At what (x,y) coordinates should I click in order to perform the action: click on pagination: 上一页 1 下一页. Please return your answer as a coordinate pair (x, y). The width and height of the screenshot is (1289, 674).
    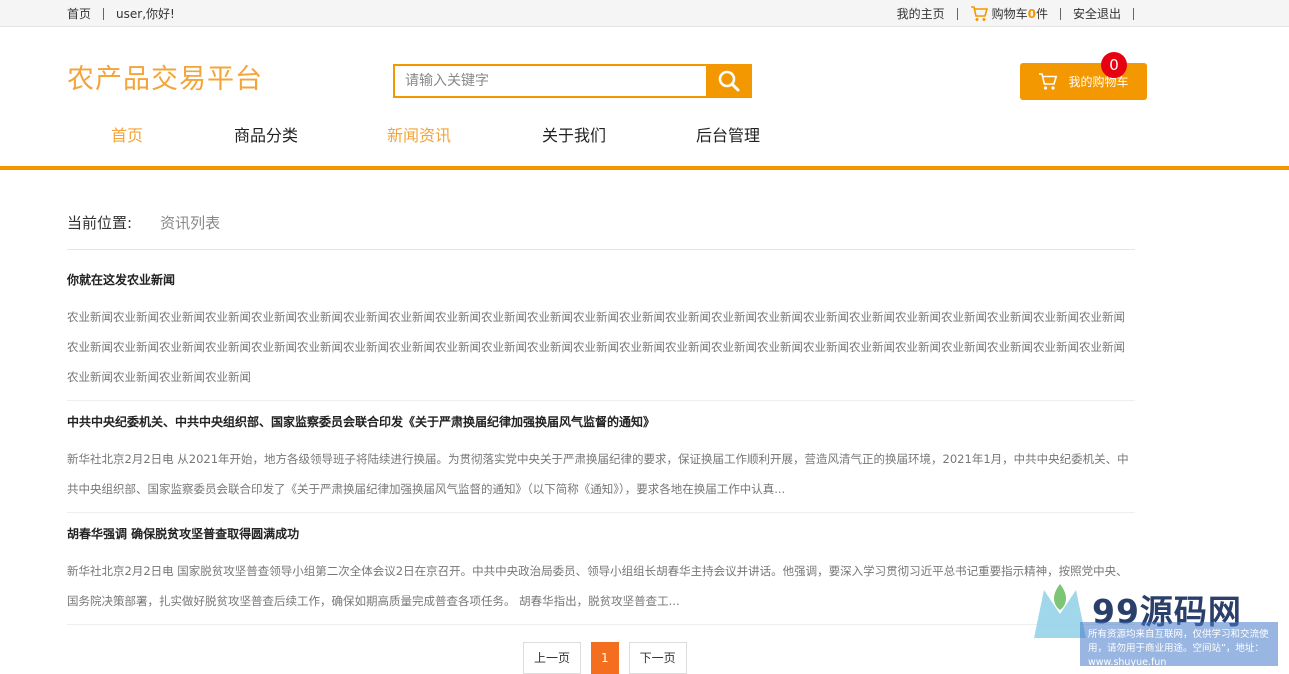
    Looking at the image, I should click on (605, 658).